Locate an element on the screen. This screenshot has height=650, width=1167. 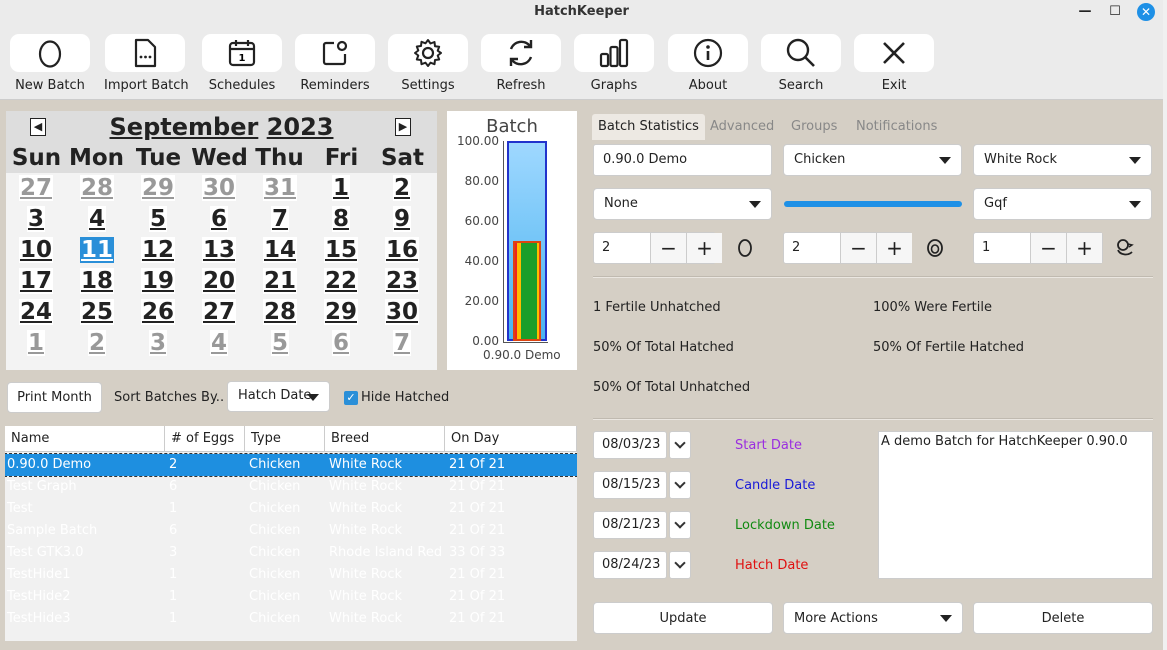
hide-hatched-checkbox: ✓ is located at coordinates (351, 398).